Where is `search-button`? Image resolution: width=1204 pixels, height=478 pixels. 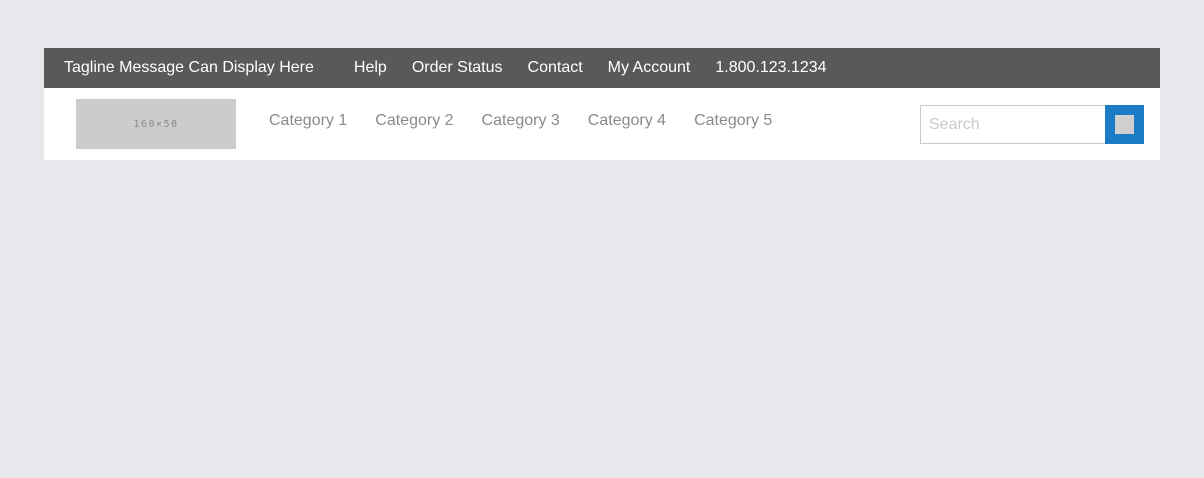
search-button is located at coordinates (1124, 124).